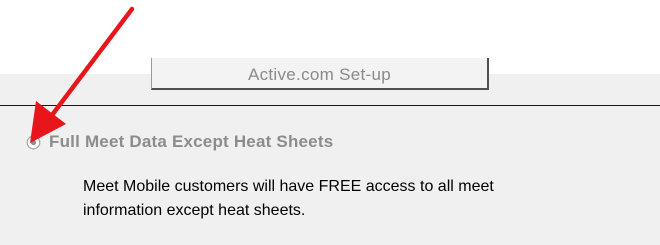  What do you see at coordinates (320, 74) in the screenshot?
I see `active-com-setup-button: Active.com Set-up` at bounding box center [320, 74].